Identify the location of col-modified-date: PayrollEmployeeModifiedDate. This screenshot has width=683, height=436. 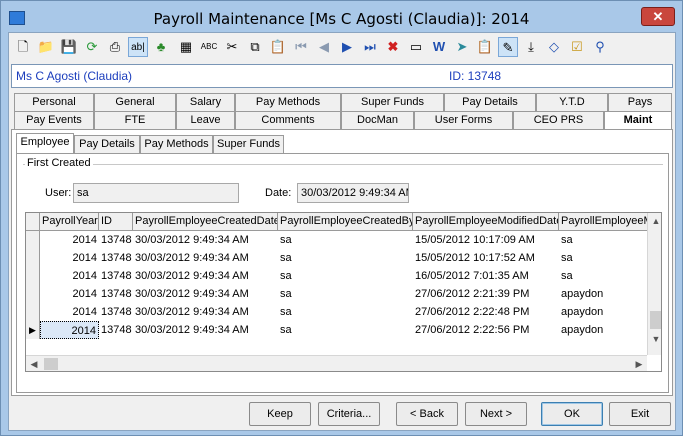
(486, 222).